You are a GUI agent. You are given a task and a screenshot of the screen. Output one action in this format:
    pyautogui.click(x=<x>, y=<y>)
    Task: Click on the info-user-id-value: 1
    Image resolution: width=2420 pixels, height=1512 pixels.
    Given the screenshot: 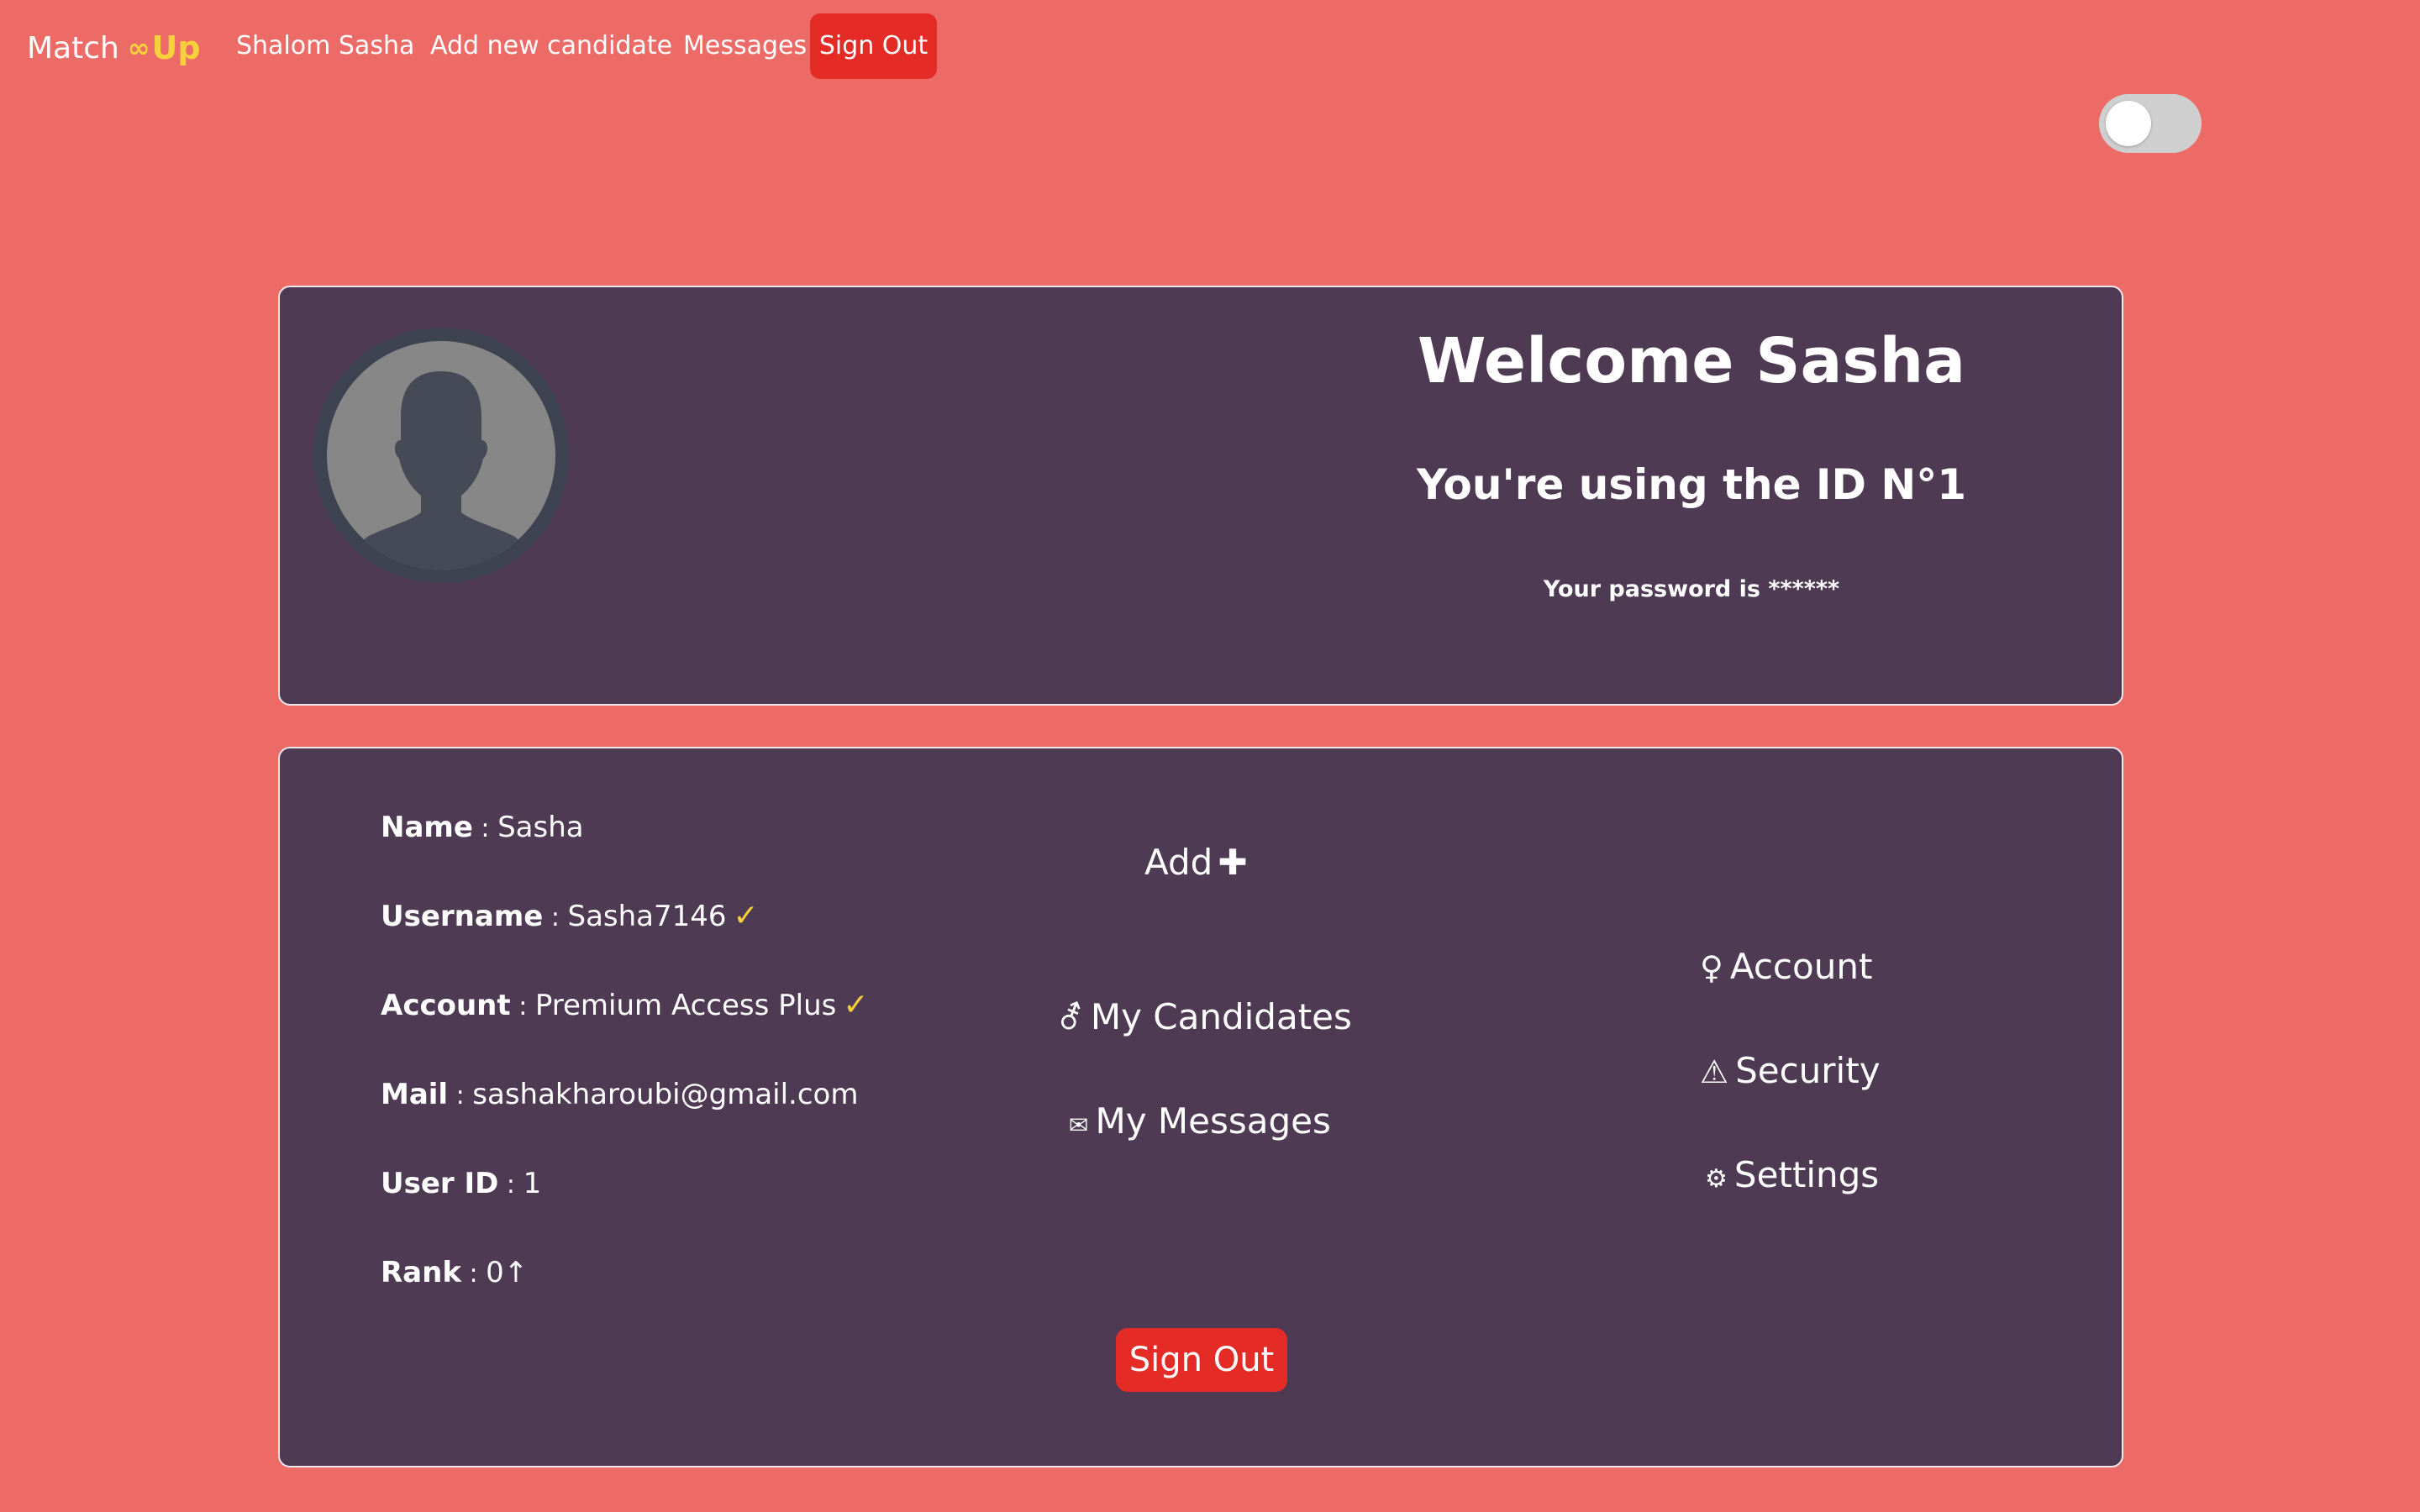 What is the action you would take?
    pyautogui.click(x=532, y=1183)
    